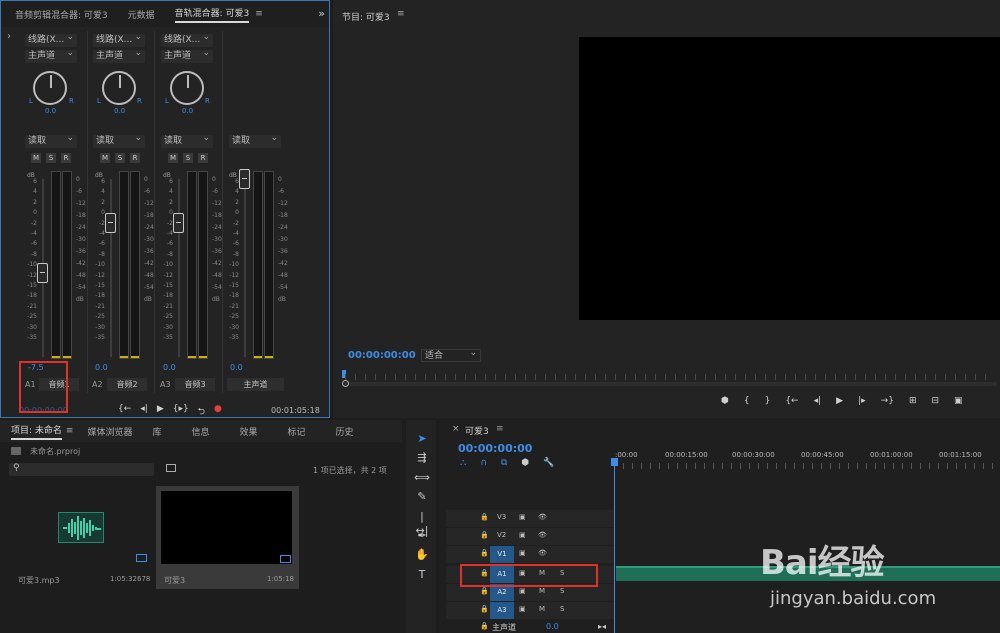 The image size is (1000, 633). What do you see at coordinates (255, 140) in the screenshot?
I see `master-automation-select: 读取` at bounding box center [255, 140].